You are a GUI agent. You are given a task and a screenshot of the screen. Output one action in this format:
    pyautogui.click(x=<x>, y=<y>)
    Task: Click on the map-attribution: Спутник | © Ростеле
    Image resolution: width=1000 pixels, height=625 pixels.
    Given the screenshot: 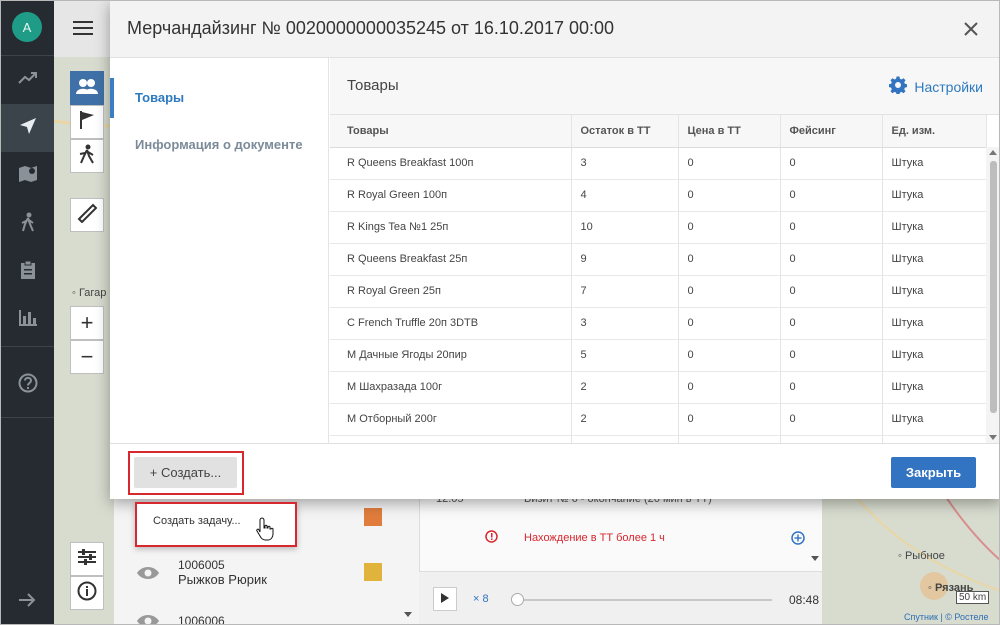 What is the action you would take?
    pyautogui.click(x=946, y=617)
    